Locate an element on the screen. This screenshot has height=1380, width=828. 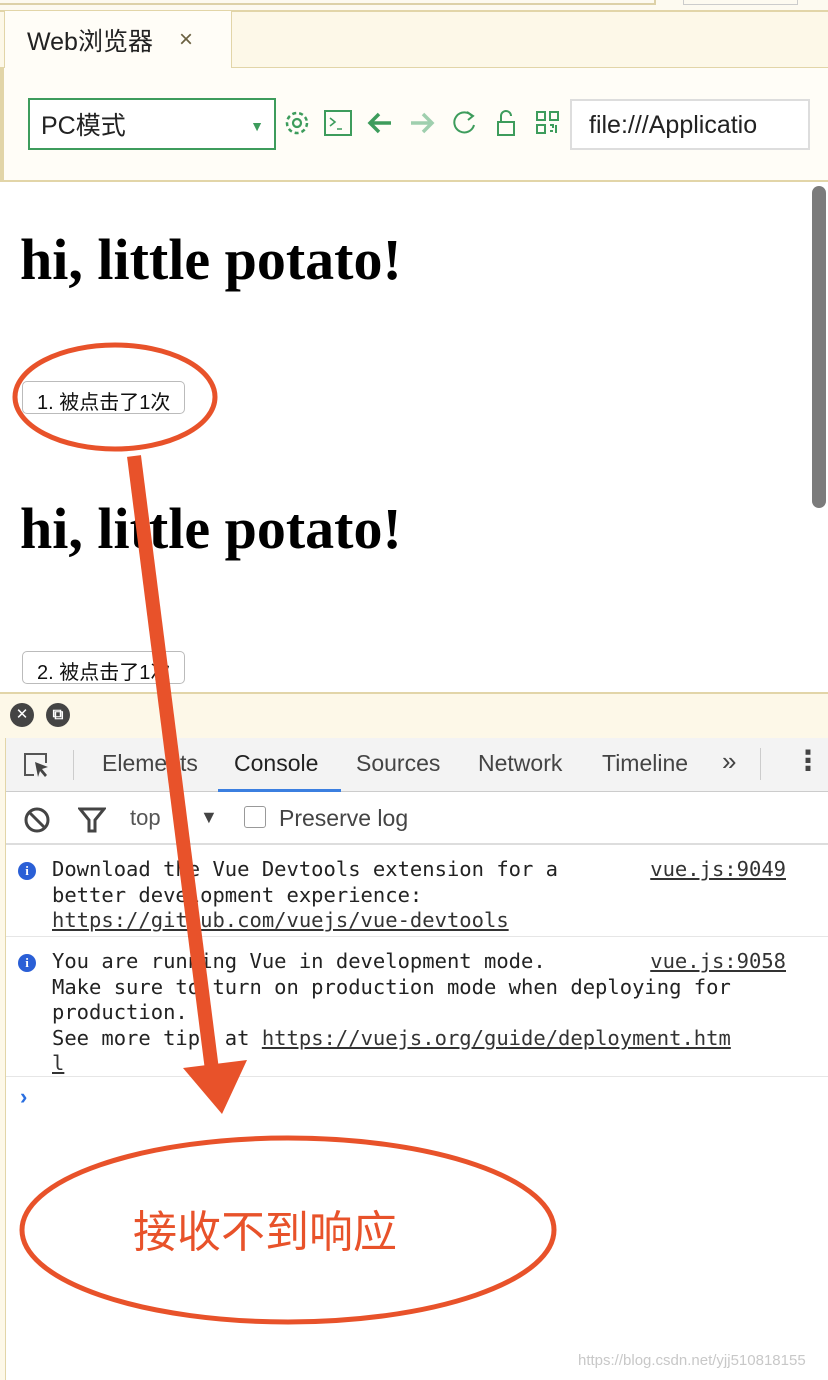
annotation-arrow-head is located at coordinates (215, 1087).